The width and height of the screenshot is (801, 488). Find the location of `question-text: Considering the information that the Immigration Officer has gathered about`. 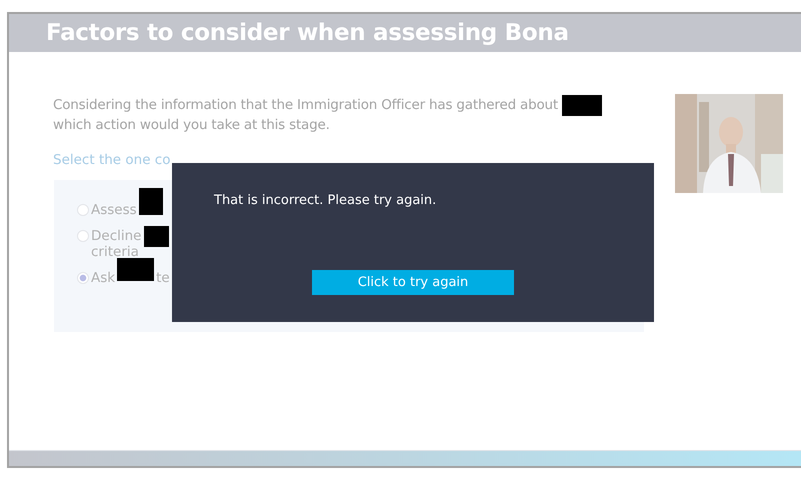

question-text: Considering the information that the Immigration Officer has gathered about is located at coordinates (305, 105).